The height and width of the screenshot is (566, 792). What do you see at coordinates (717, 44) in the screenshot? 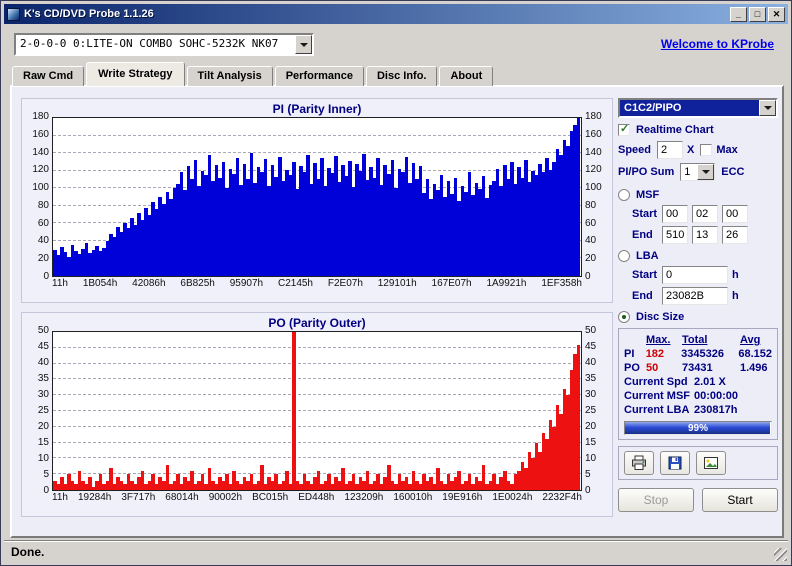
I see `welcome-link: Welcome to KProbe` at bounding box center [717, 44].